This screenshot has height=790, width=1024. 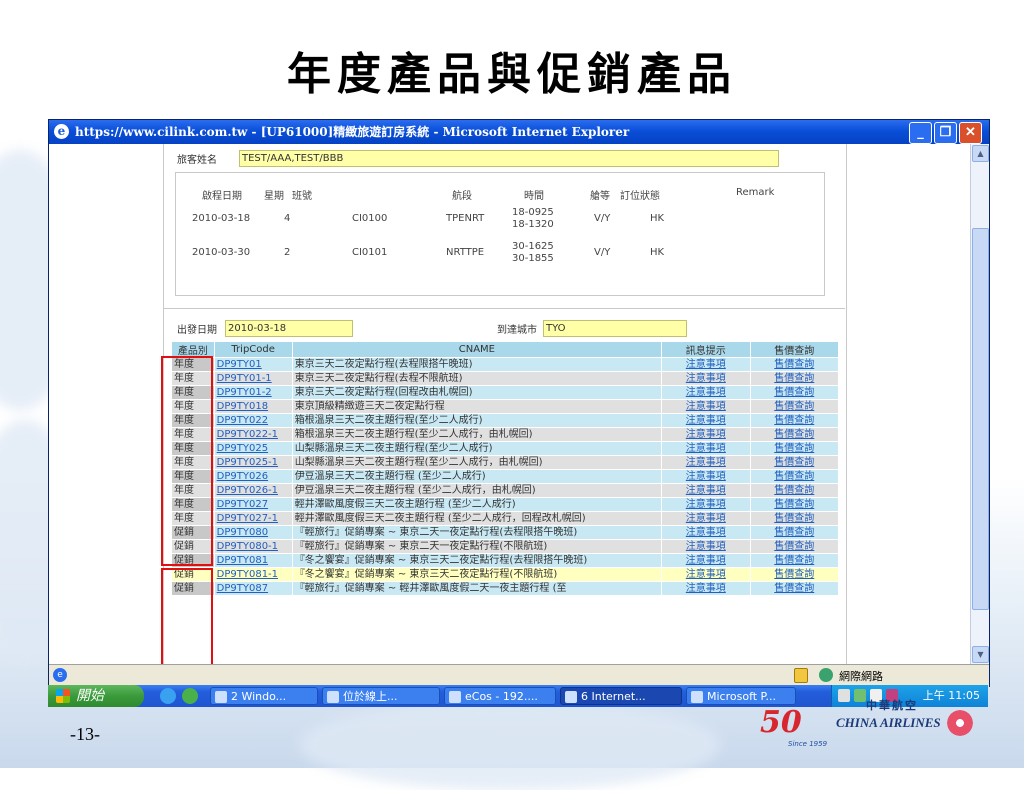 What do you see at coordinates (242, 476) in the screenshot?
I see `trip-code-link: DP9TY026` at bounding box center [242, 476].